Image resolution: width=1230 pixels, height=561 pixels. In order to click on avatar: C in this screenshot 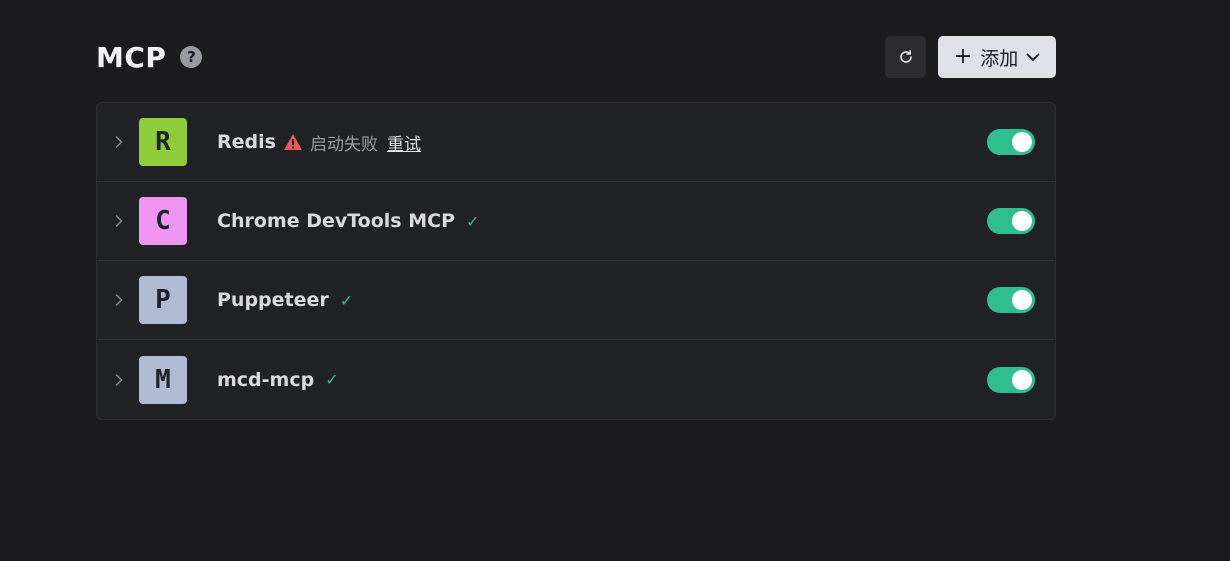, I will do `click(163, 221)`.